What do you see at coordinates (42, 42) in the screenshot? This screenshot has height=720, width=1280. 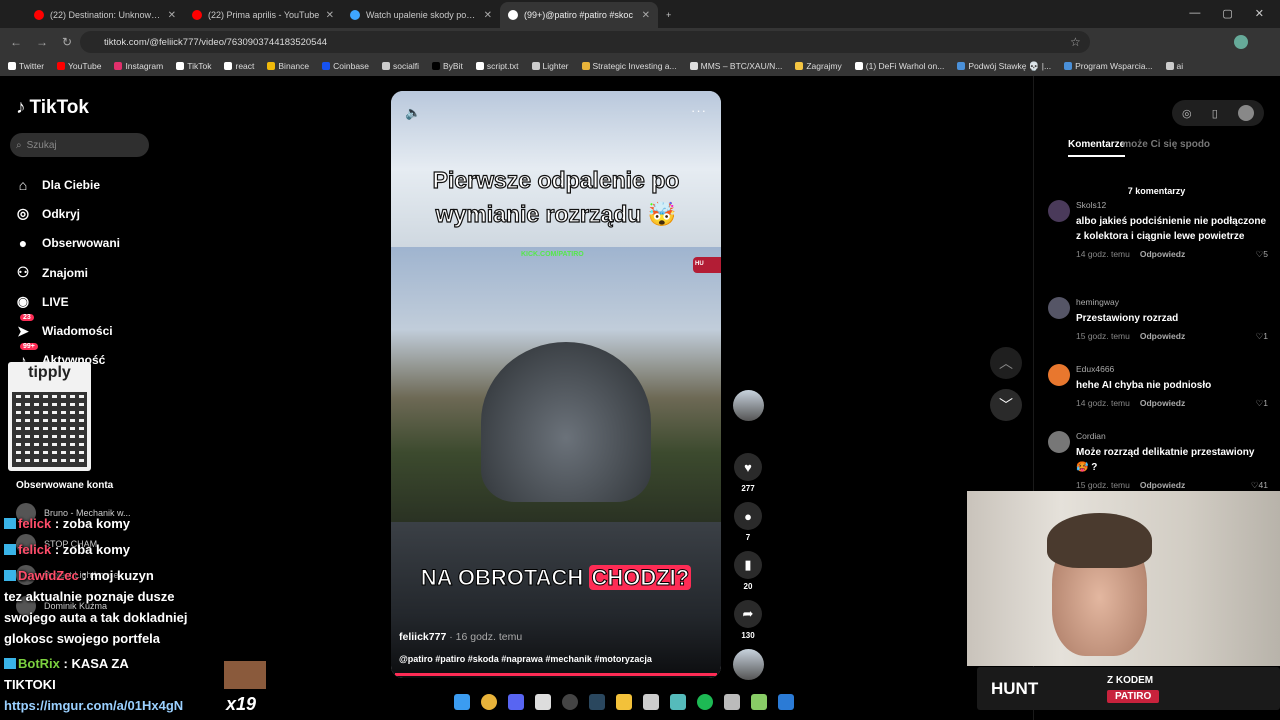 I see `forward-icon: →` at bounding box center [42, 42].